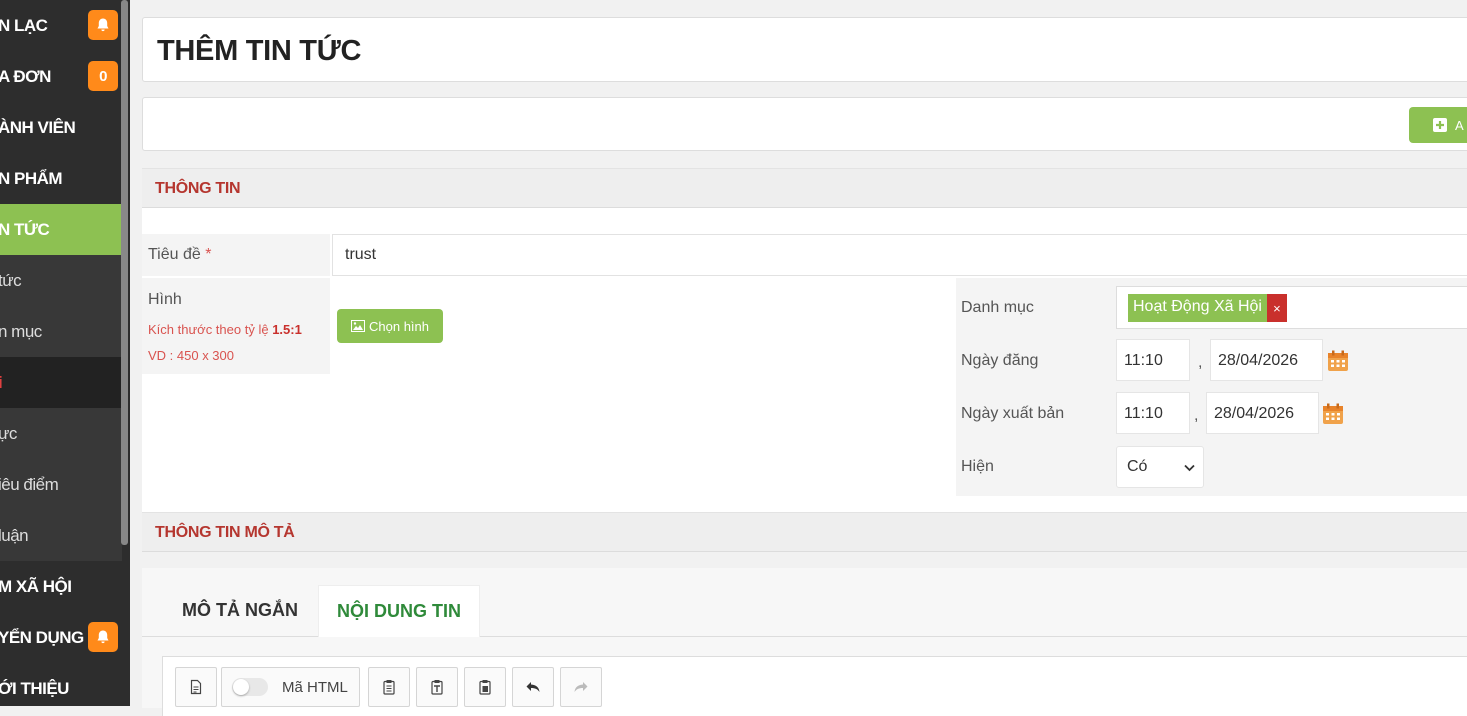 This screenshot has width=1467, height=716. Describe the element at coordinates (61, 25) in the screenshot. I see `sidebar-item-contact: N LẠC` at that location.